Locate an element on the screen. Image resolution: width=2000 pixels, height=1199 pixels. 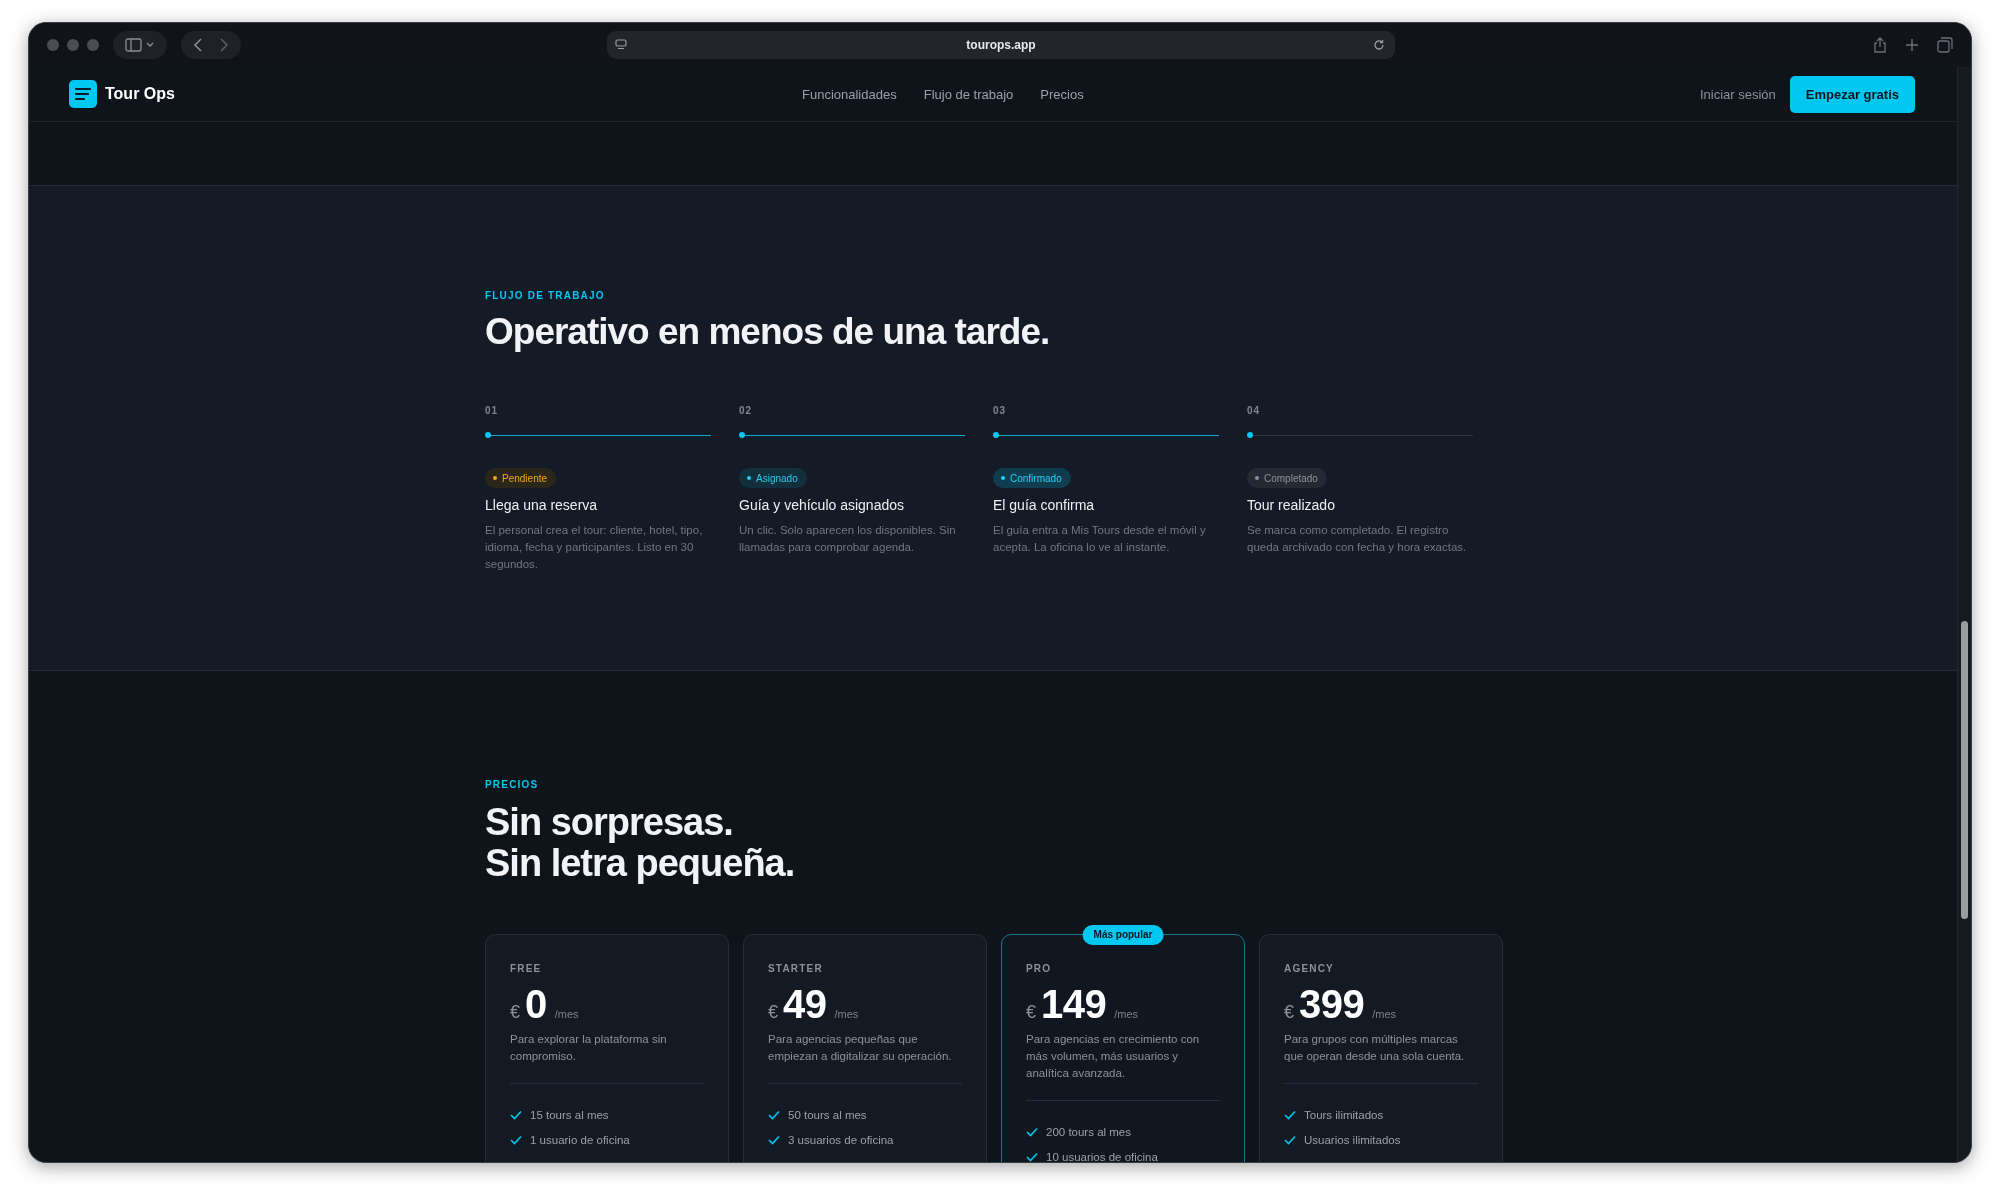
address-bar: tourops.app is located at coordinates (1001, 45).